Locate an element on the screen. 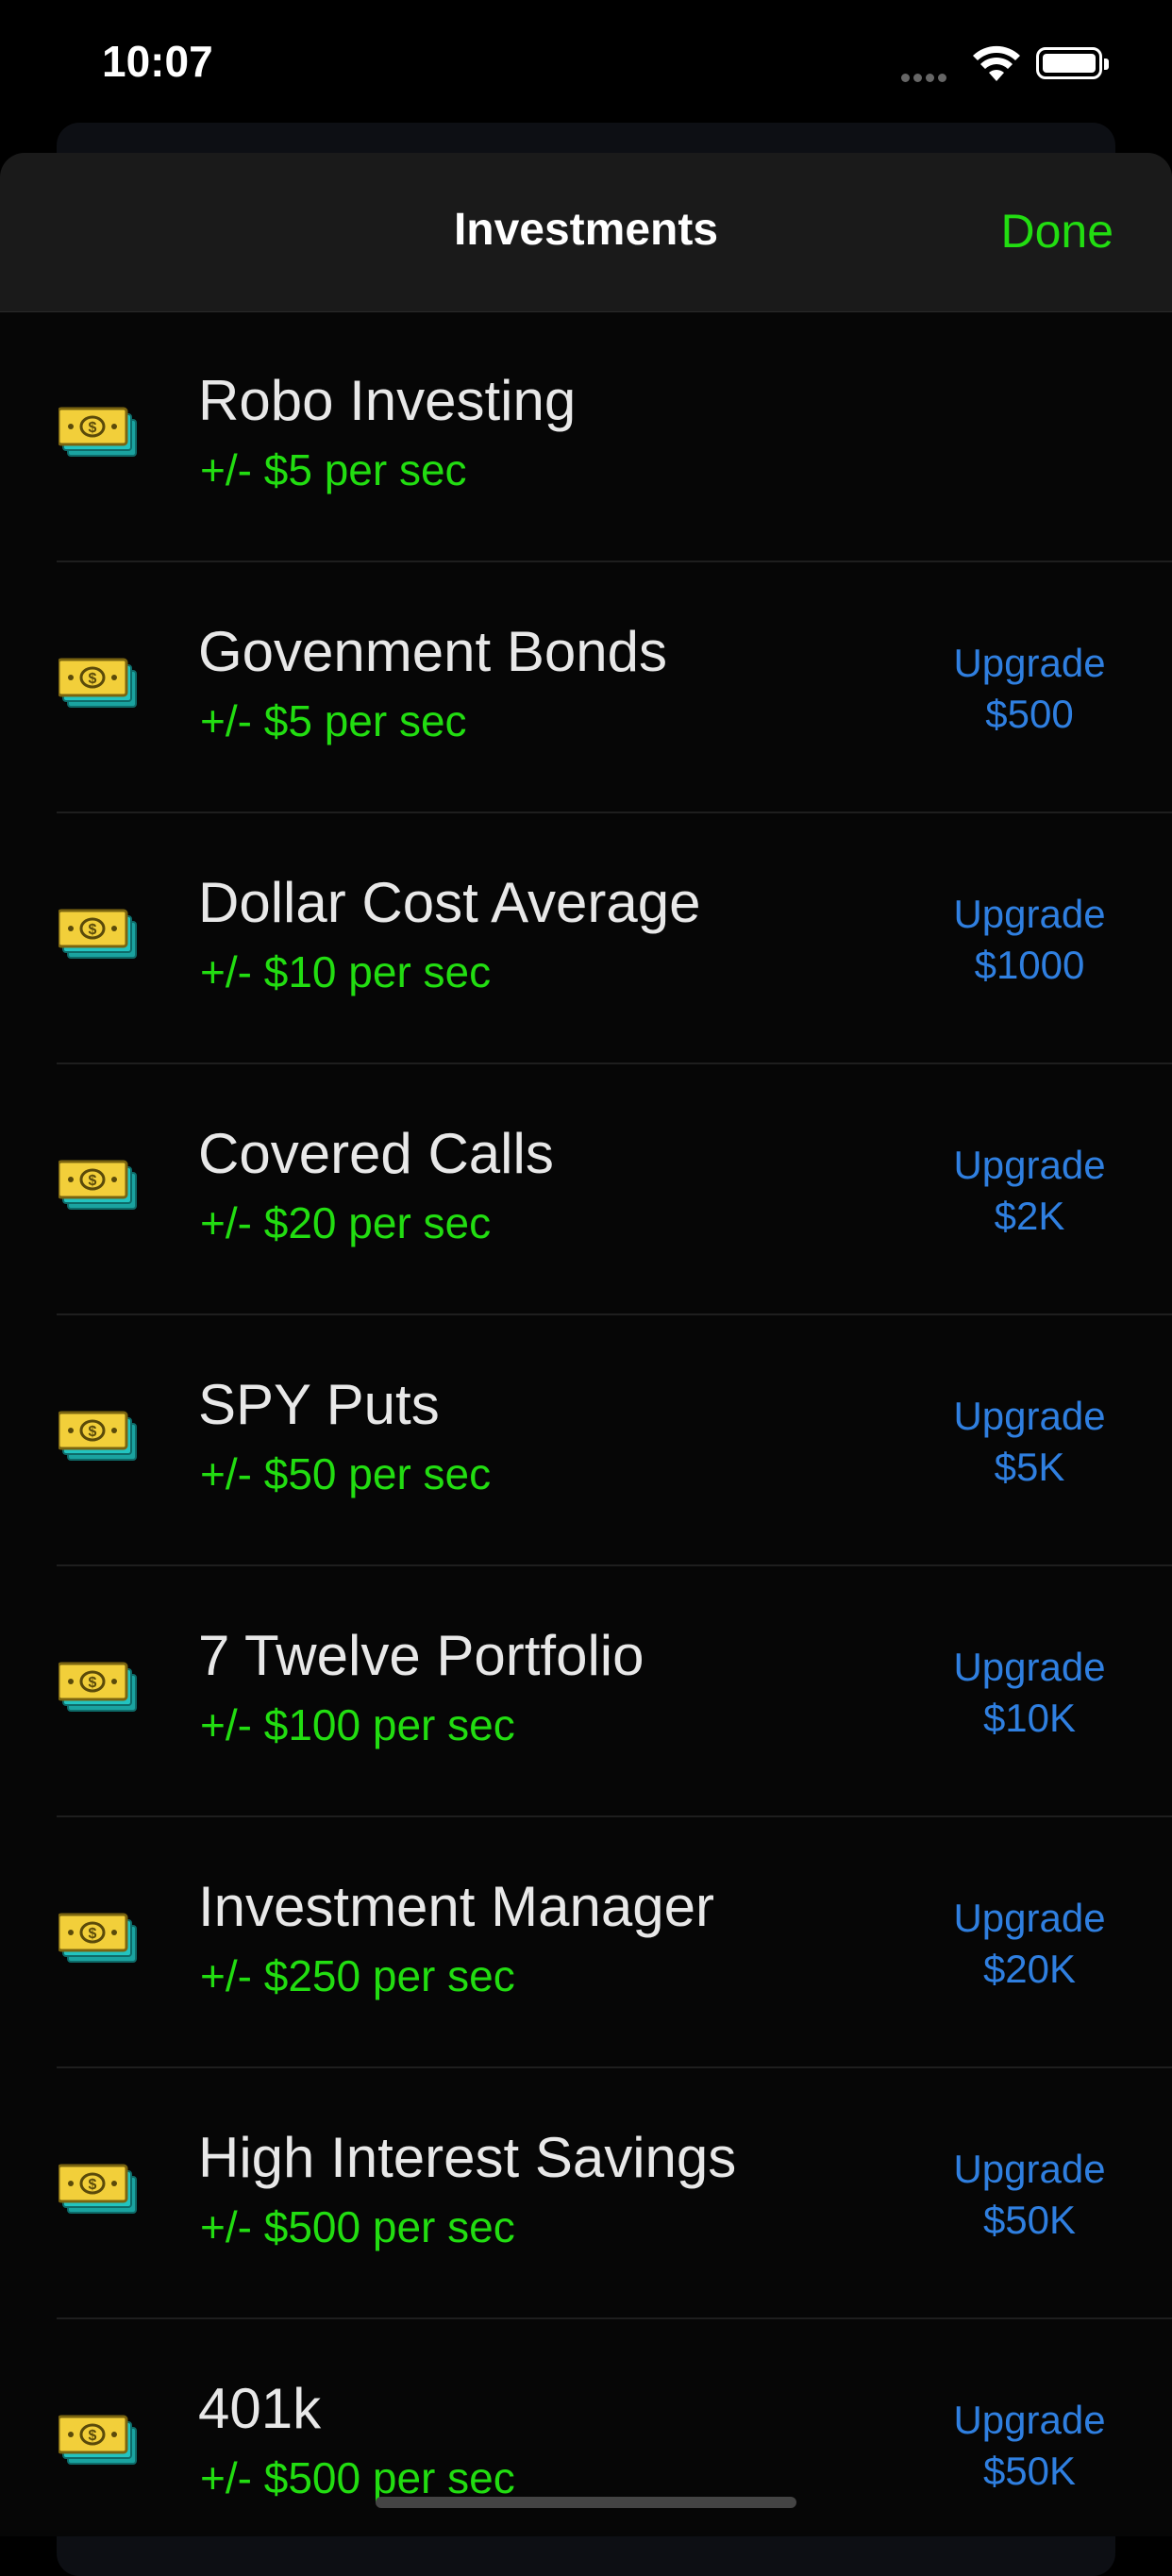  investment-name: Investment Manager is located at coordinates (456, 1906).